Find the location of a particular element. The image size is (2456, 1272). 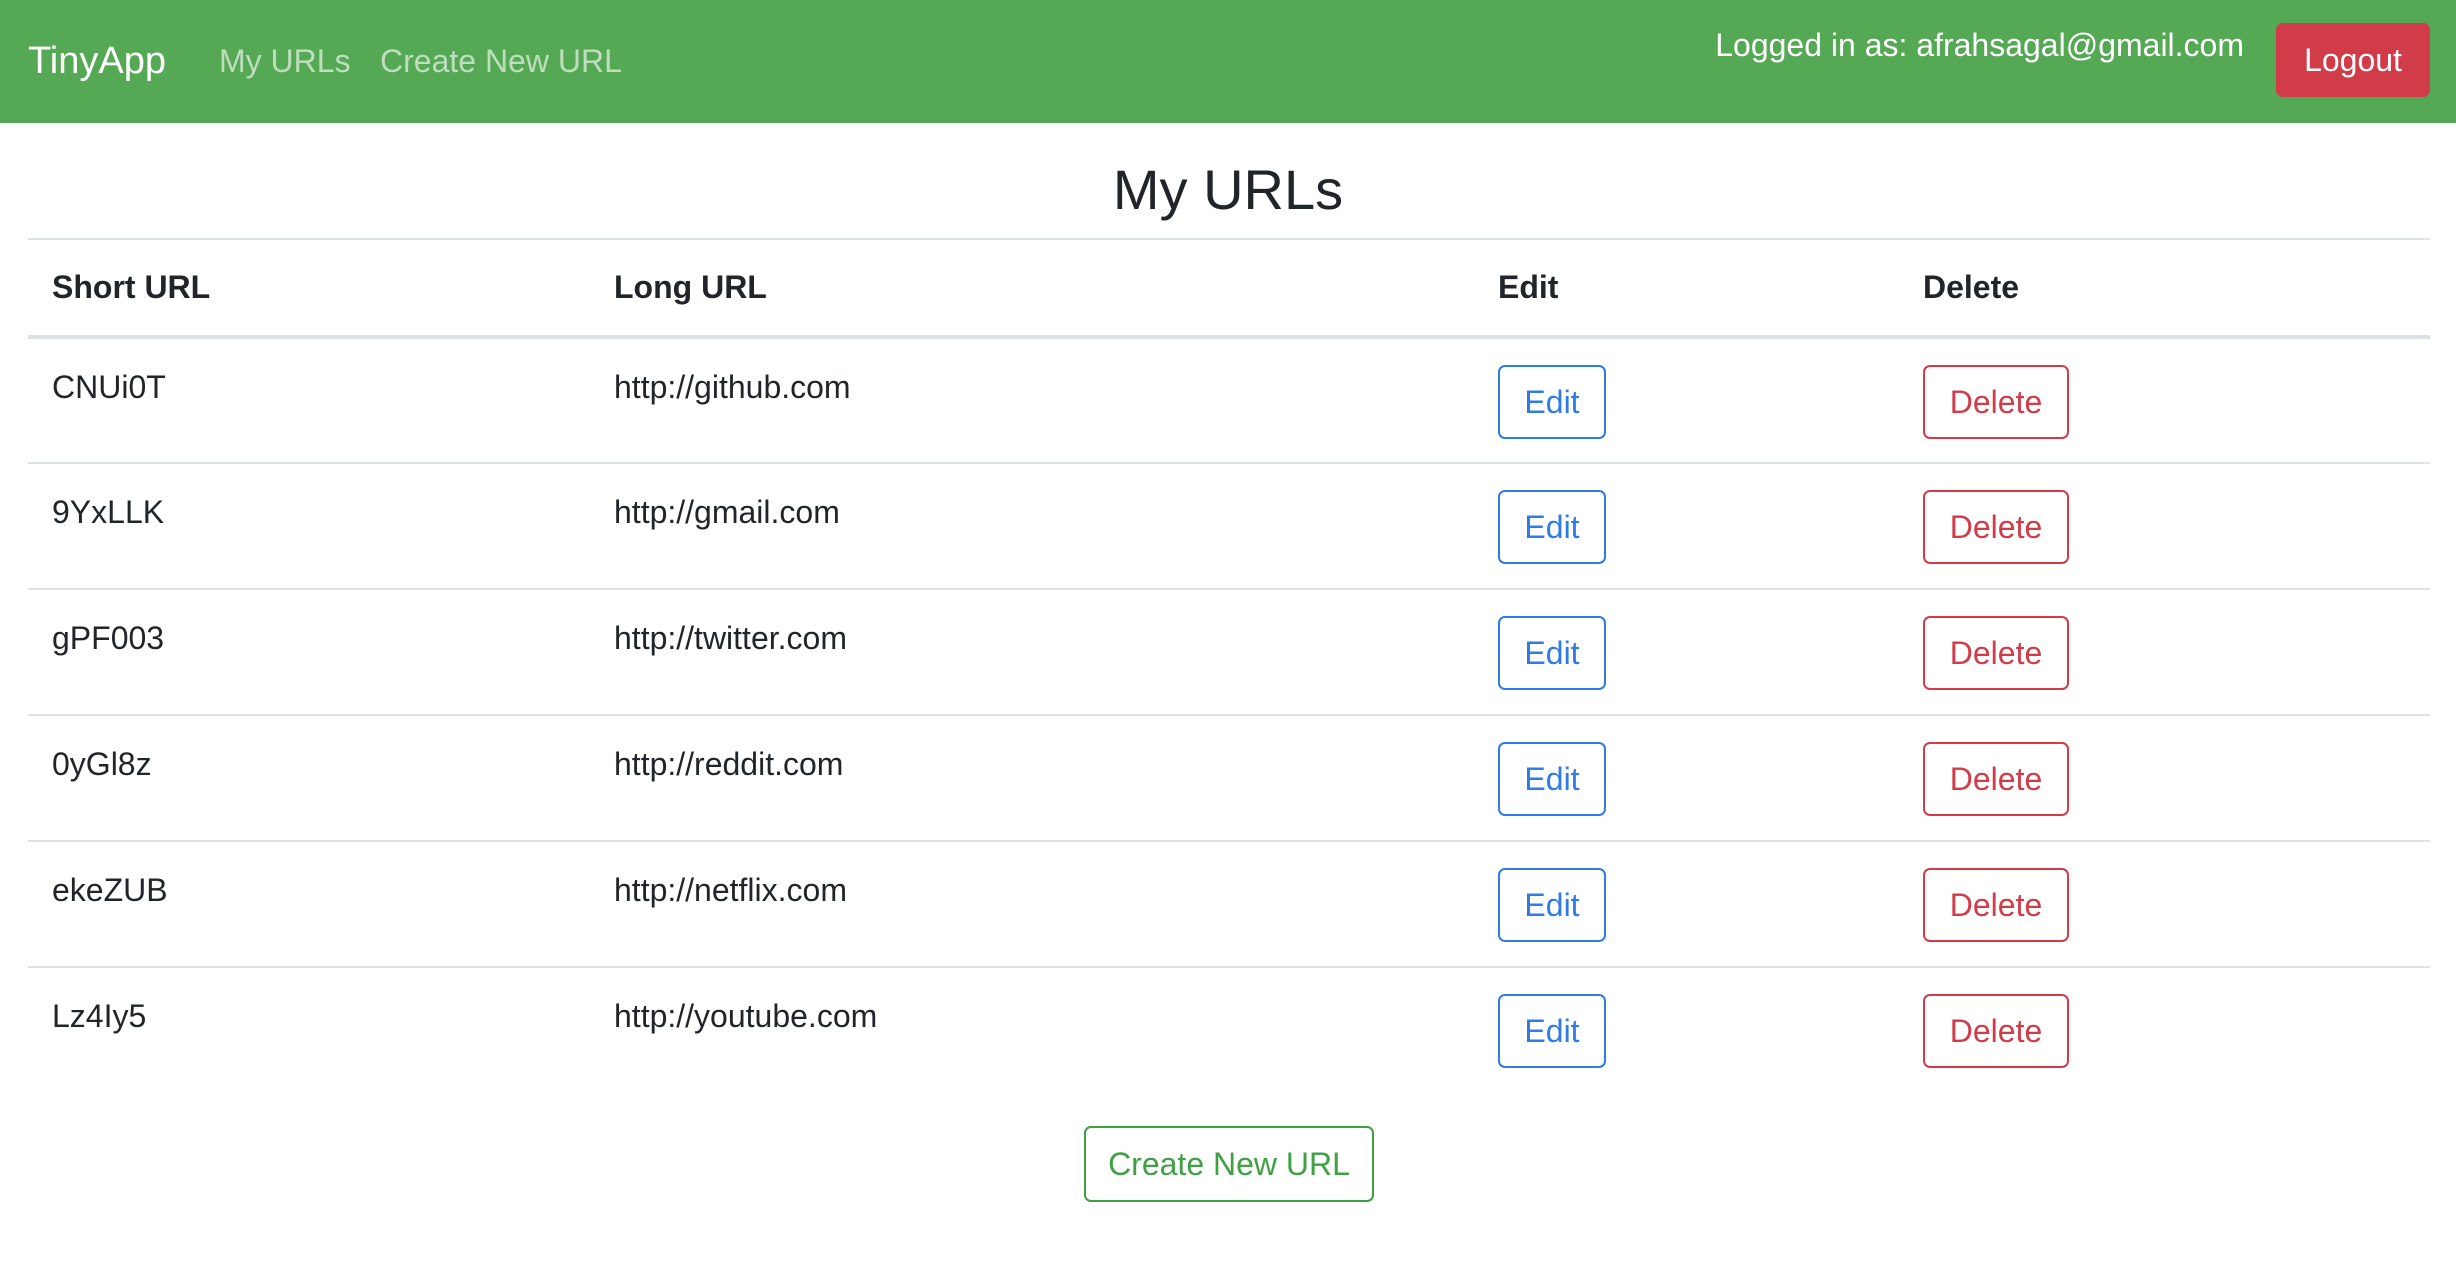

header-long-url: Long URL is located at coordinates (1032, 288).